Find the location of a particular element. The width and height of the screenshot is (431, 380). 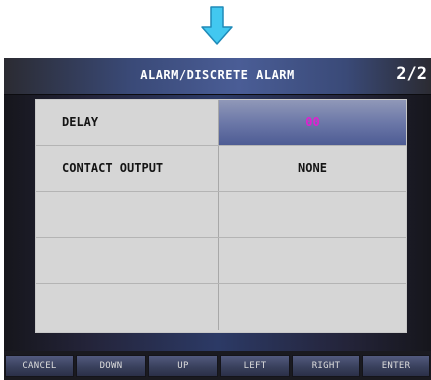

contact-output-value-field: NONE is located at coordinates (312, 168).